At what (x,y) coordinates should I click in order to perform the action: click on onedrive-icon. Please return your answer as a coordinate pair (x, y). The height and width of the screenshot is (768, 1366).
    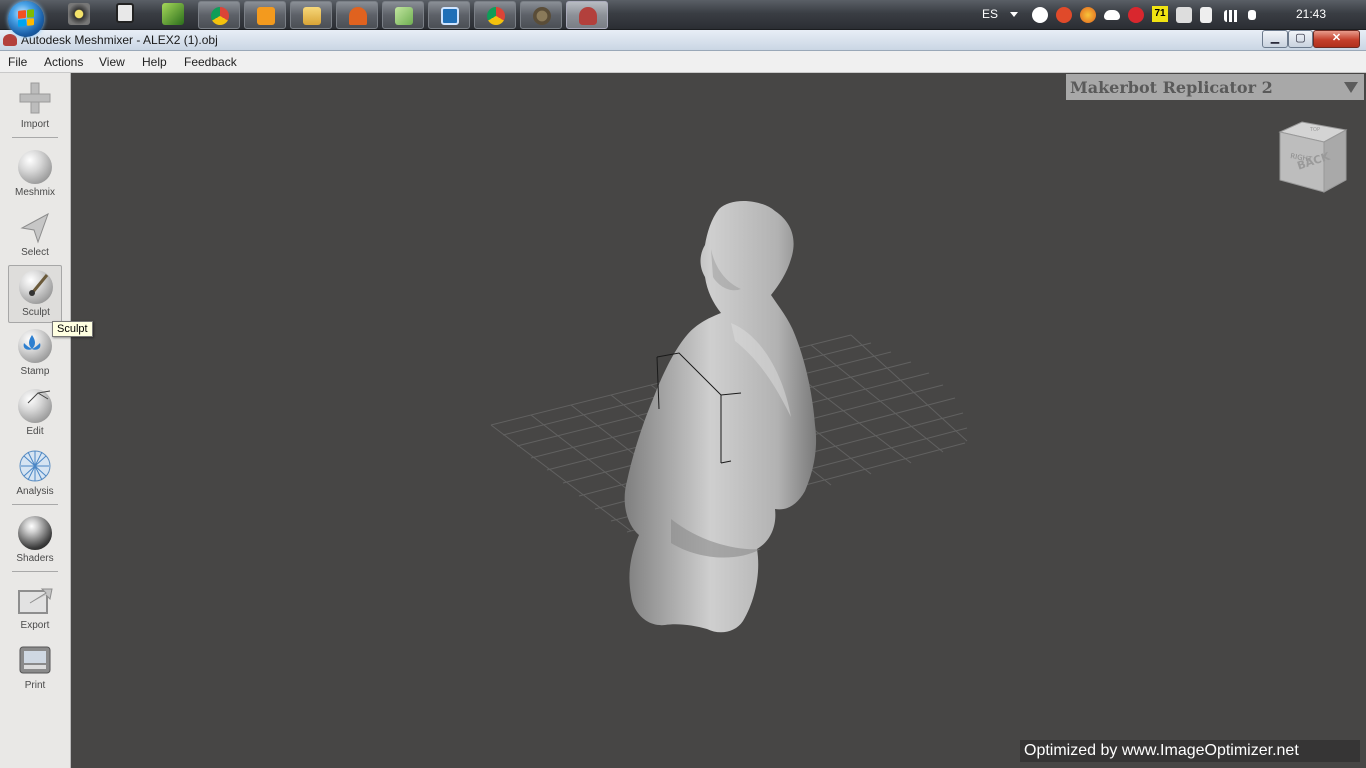
    Looking at the image, I should click on (1112, 15).